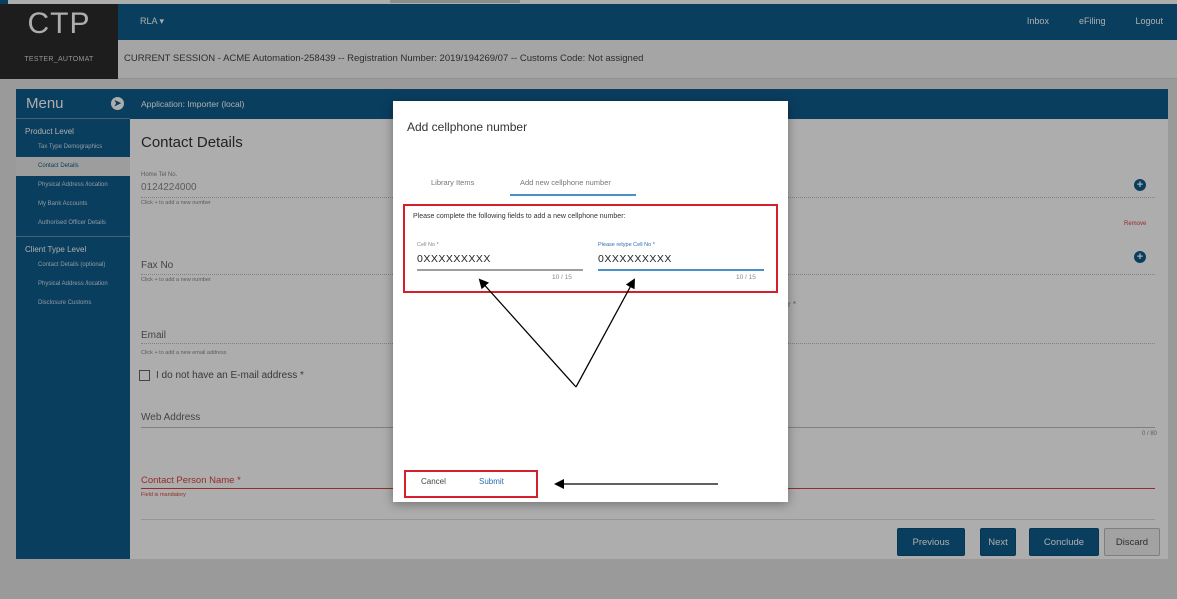 Image resolution: width=1177 pixels, height=599 pixels. I want to click on annotation-arrow-retype-cell-no, so click(605, 333).